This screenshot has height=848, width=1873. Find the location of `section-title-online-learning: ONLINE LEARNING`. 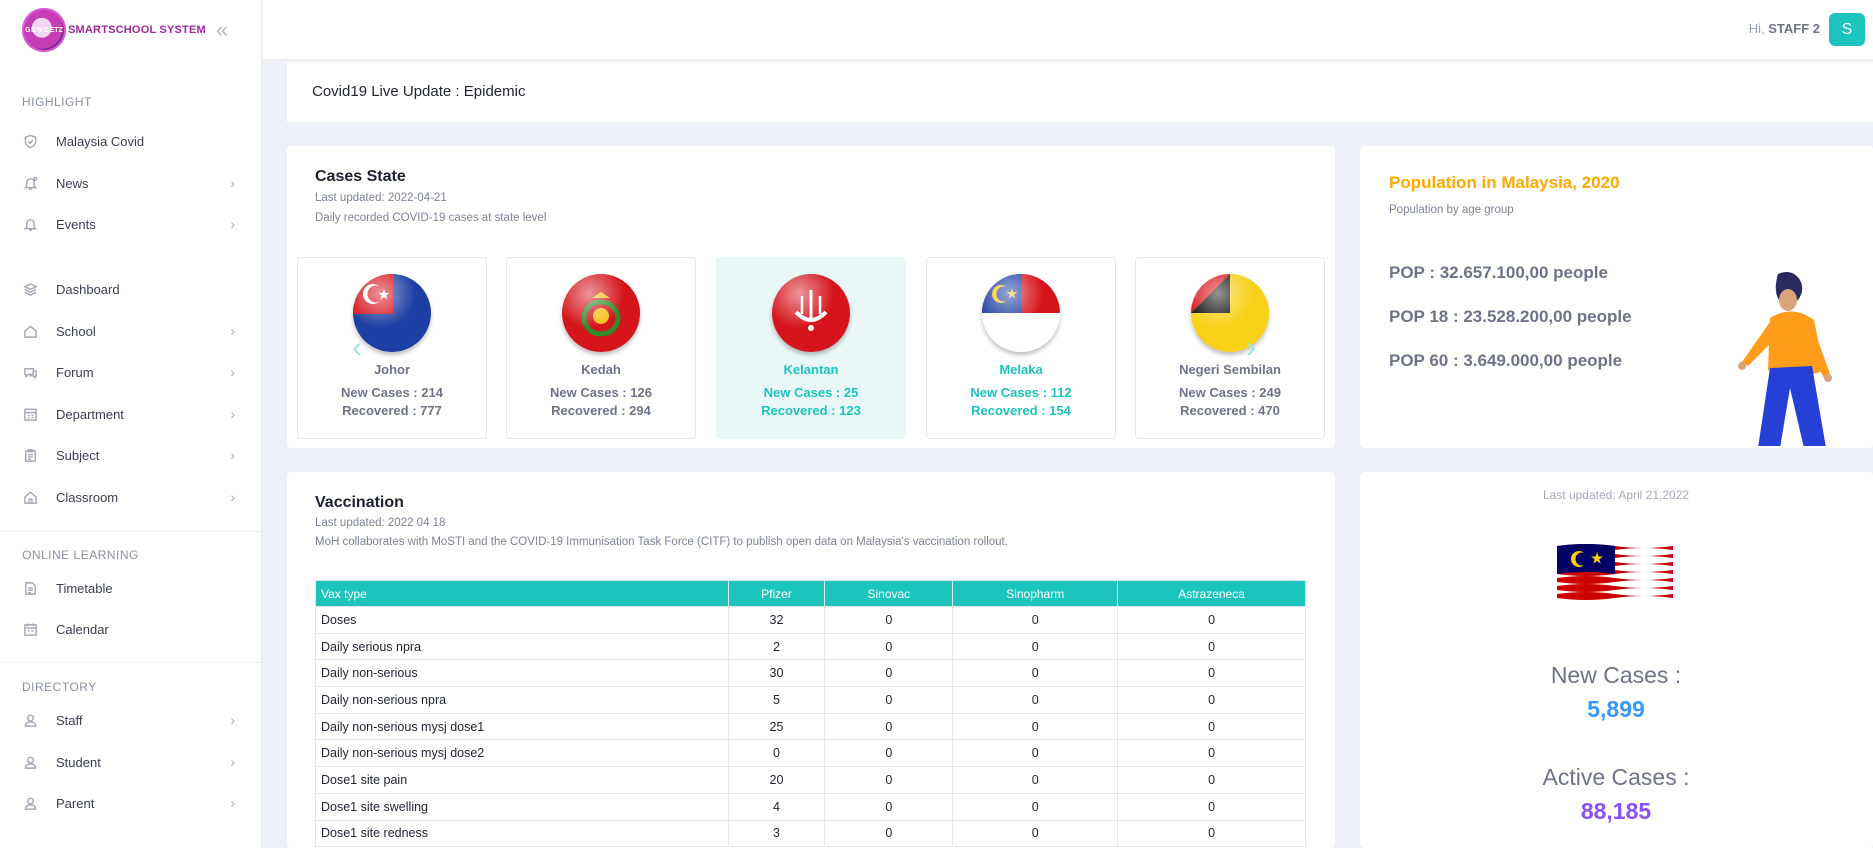

section-title-online-learning: ONLINE LEARNING is located at coordinates (80, 555).